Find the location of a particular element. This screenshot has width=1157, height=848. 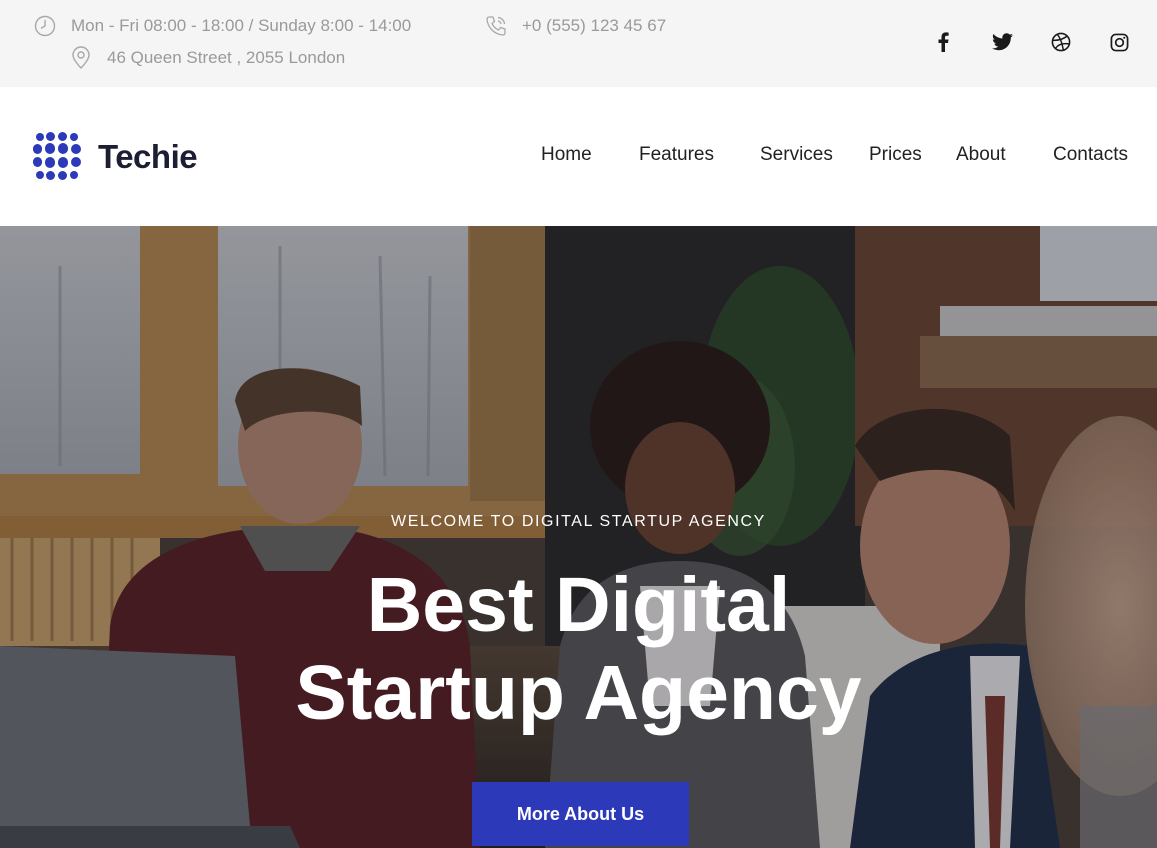

hero-headline-line-1: Best Digital is located at coordinates (578, 605).